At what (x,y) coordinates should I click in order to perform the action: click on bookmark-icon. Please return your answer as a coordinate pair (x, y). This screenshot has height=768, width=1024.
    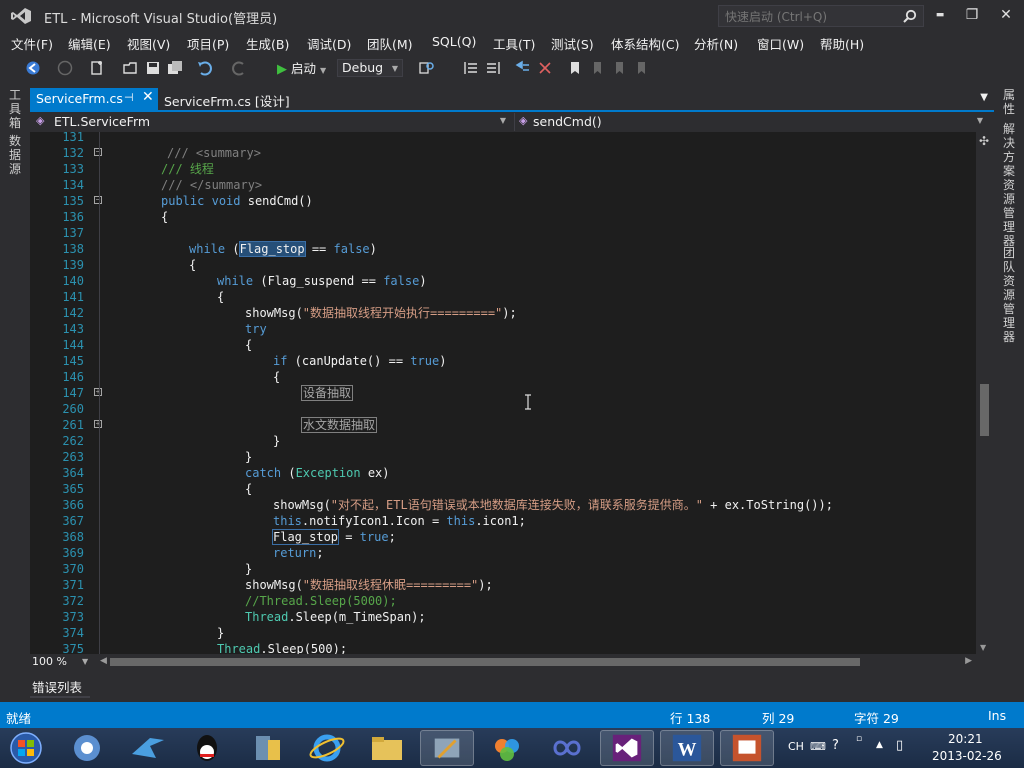
    Looking at the image, I should click on (575, 68).